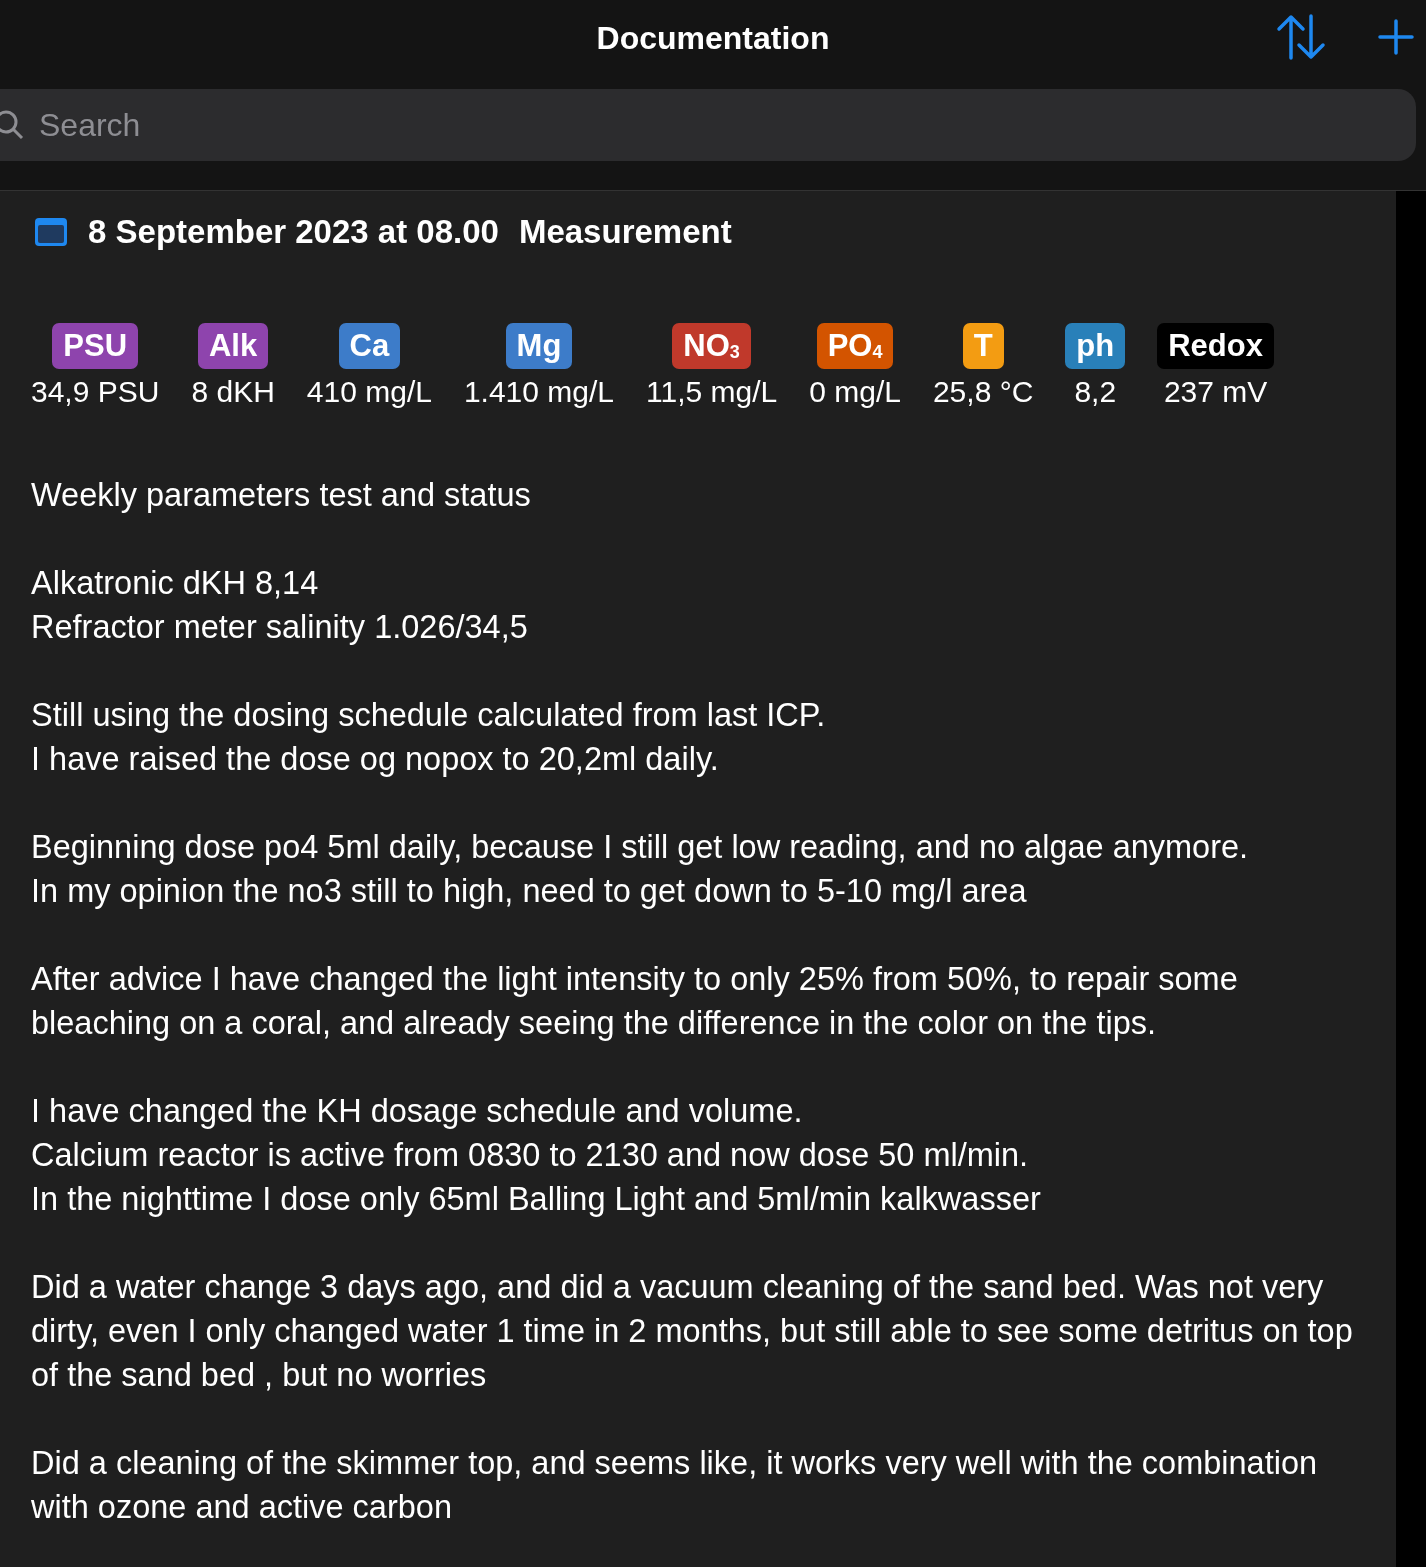  Describe the element at coordinates (625, 232) in the screenshot. I see `entry-type: Measurement` at that location.